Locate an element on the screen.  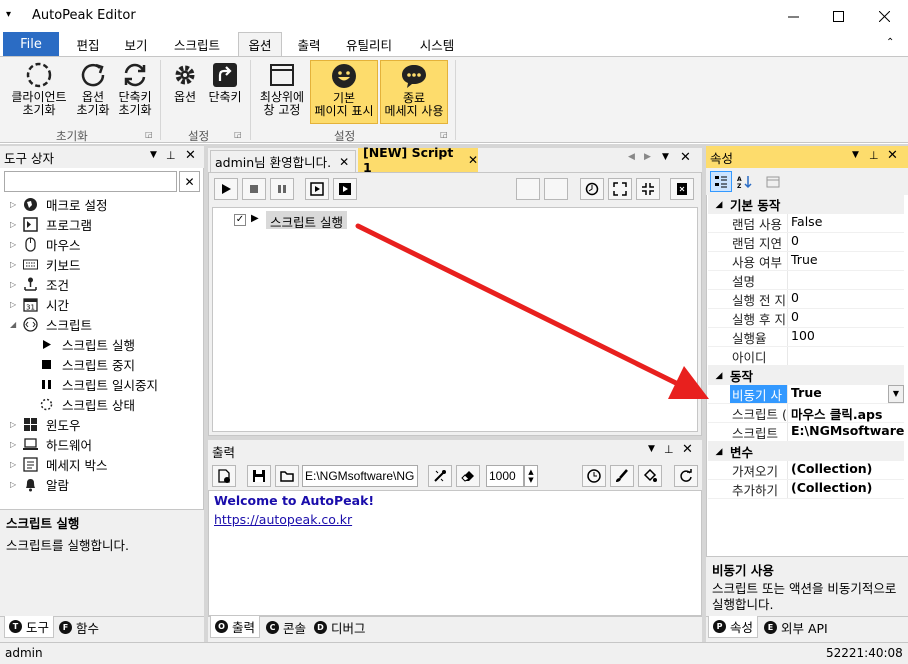
tab-utility: 유틸리티 is located at coordinates (369, 44).